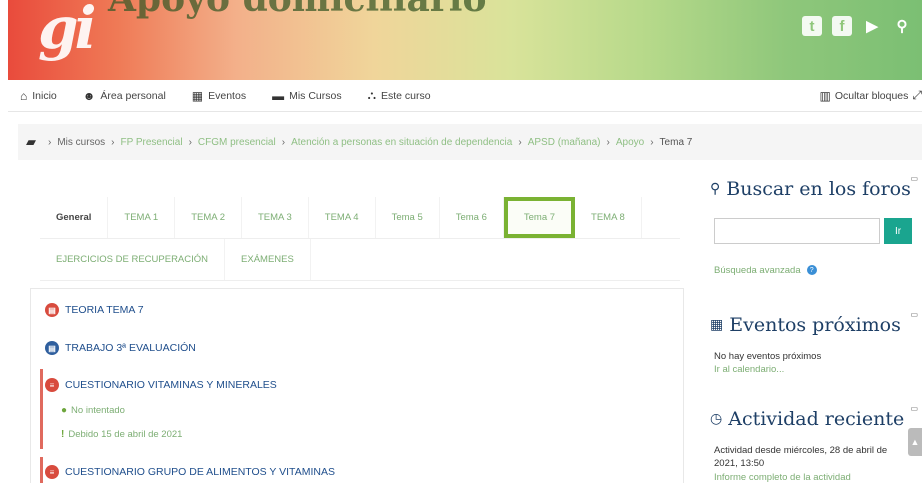  I want to click on dashboard-icon: ☻, so click(89, 95).